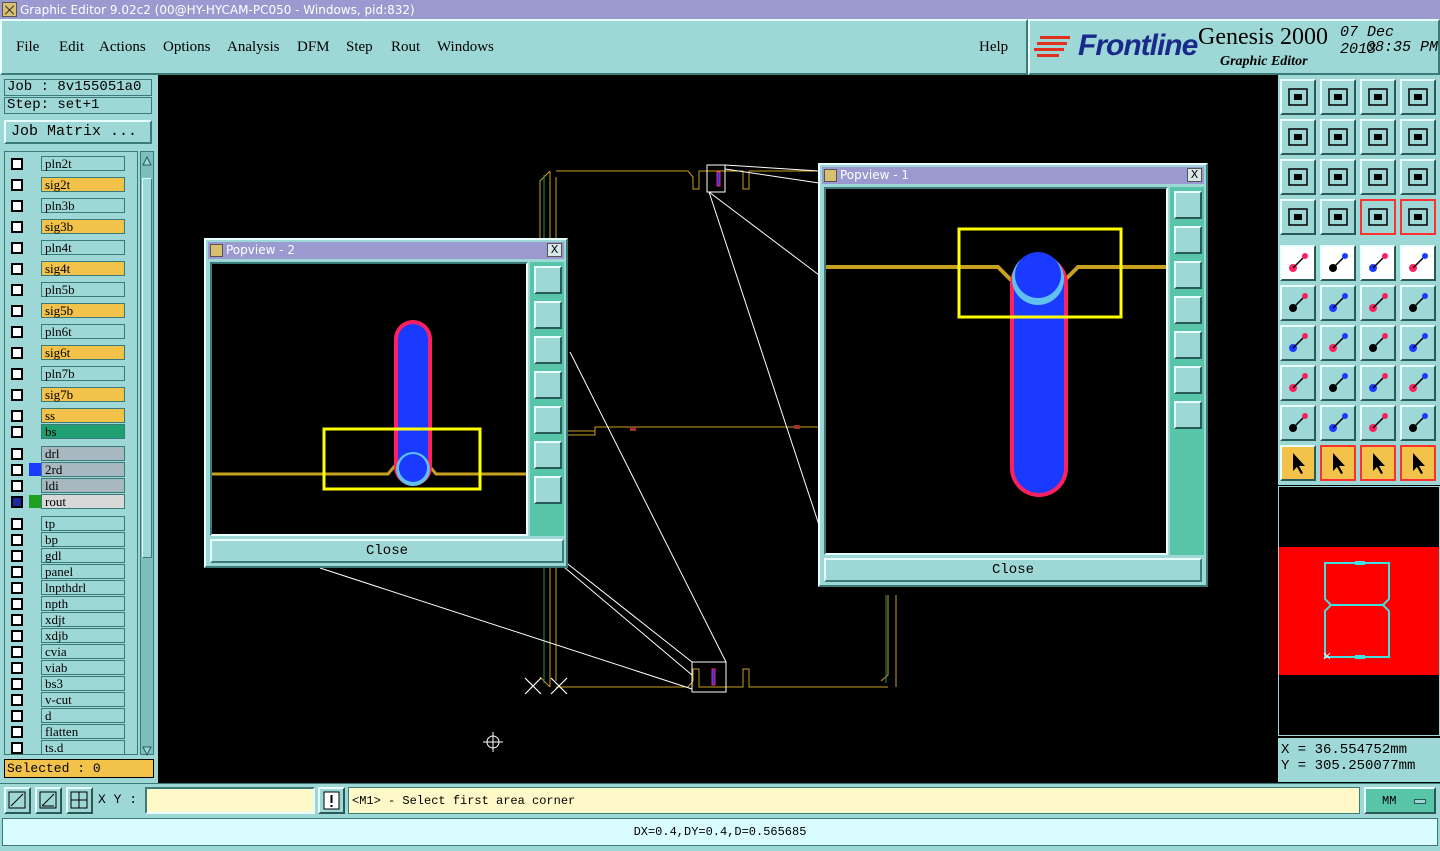  I want to click on layer-row-rout: rout, so click(67, 501).